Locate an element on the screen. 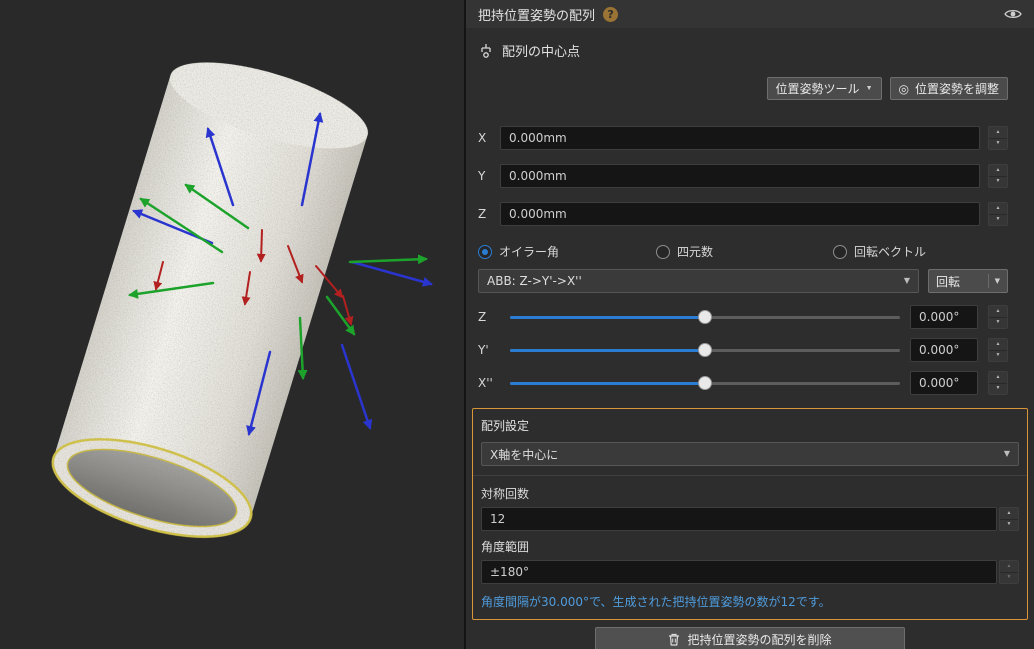 The width and height of the screenshot is (1034, 649). euler-convention-row: ABB: Z->Y'->X'' ▼ 回転 ▼ is located at coordinates (743, 281).